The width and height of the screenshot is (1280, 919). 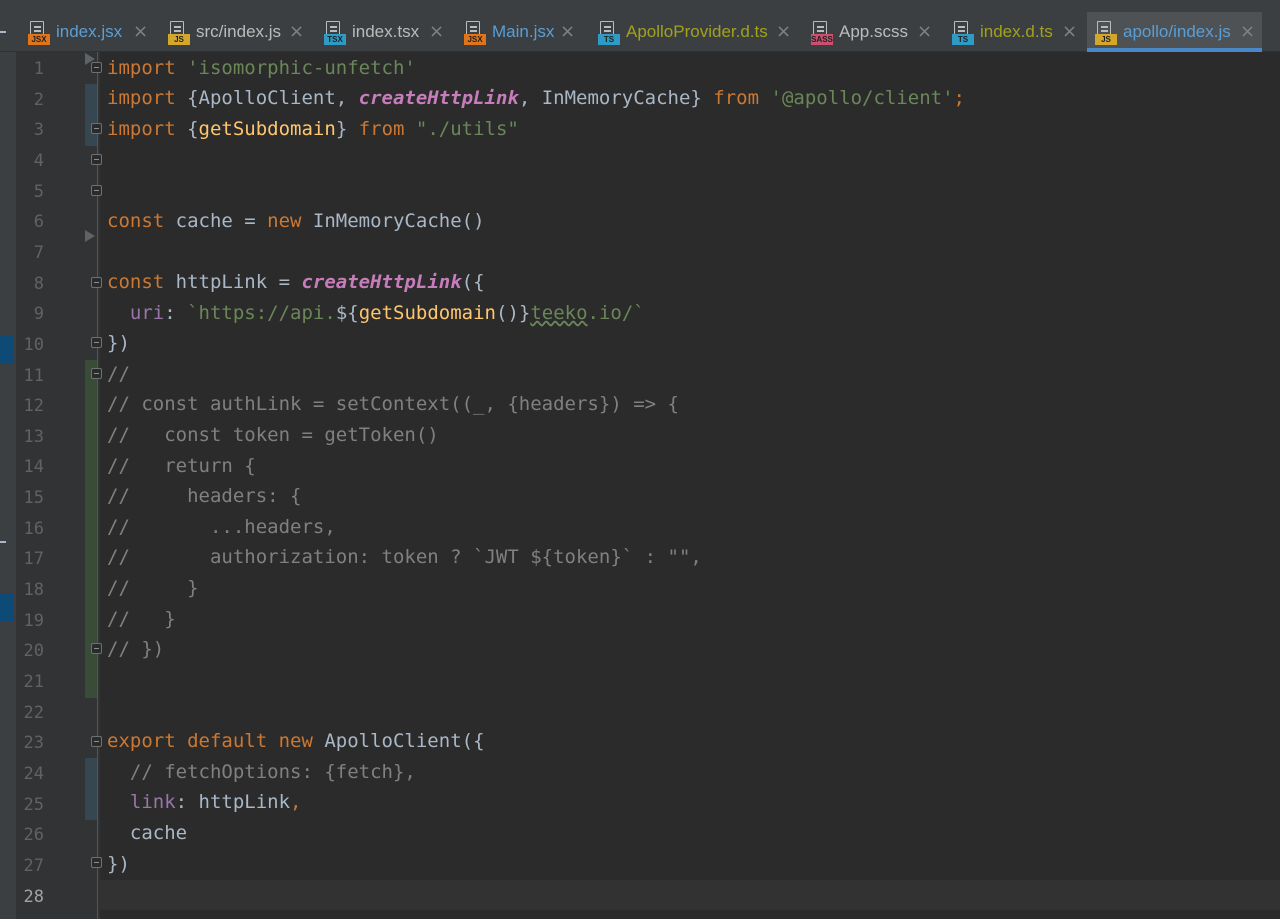 What do you see at coordinates (33, 682) in the screenshot?
I see `line-number: 21` at bounding box center [33, 682].